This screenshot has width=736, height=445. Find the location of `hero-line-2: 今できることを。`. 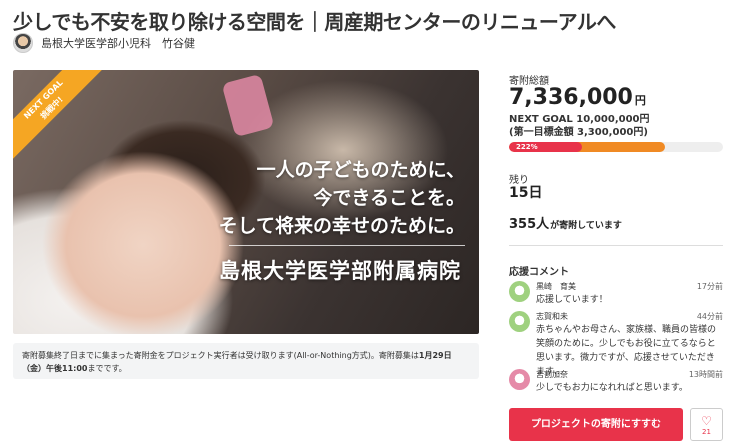

hero-line-2: 今できることを。 is located at coordinates (389, 198).